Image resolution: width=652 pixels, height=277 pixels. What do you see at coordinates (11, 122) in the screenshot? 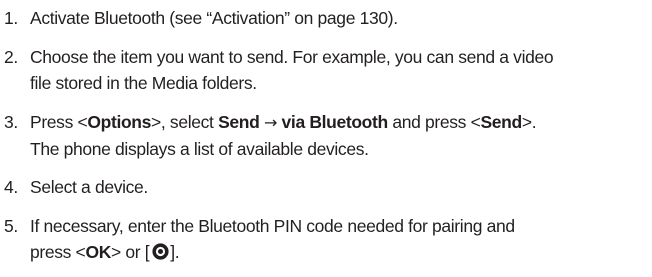
I see `step-number: 3.` at bounding box center [11, 122].